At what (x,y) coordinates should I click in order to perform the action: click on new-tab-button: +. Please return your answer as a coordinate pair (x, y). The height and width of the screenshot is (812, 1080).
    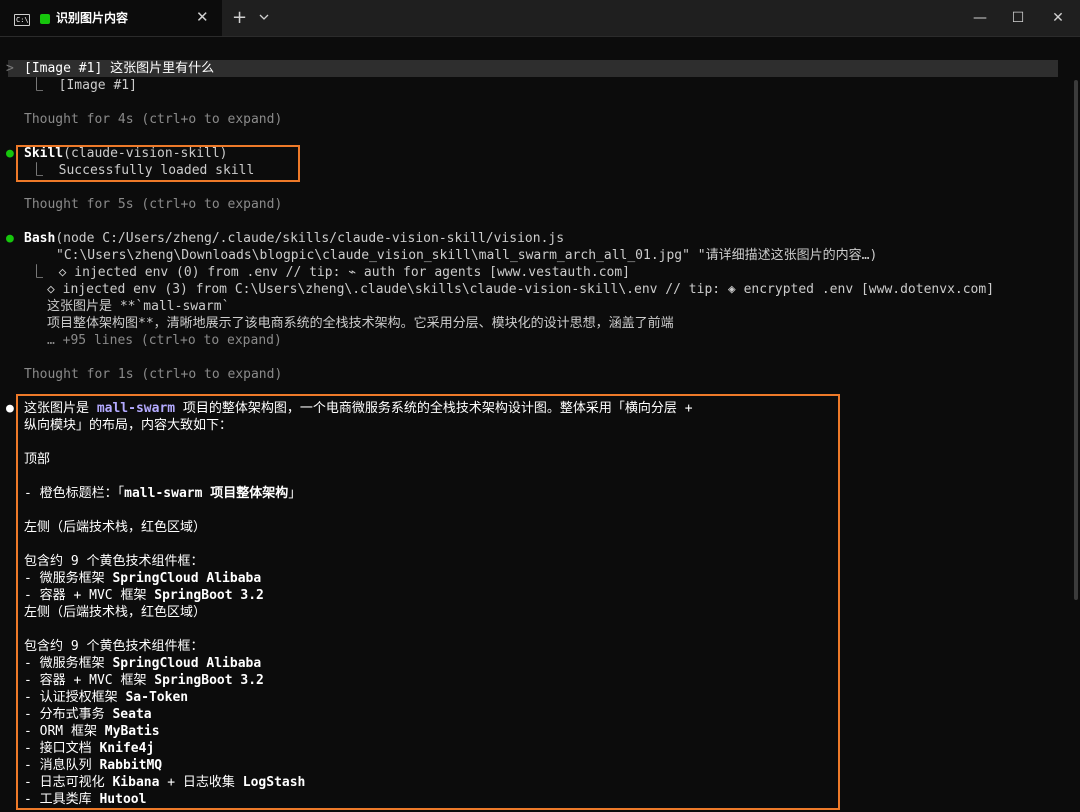
    Looking at the image, I should click on (239, 17).